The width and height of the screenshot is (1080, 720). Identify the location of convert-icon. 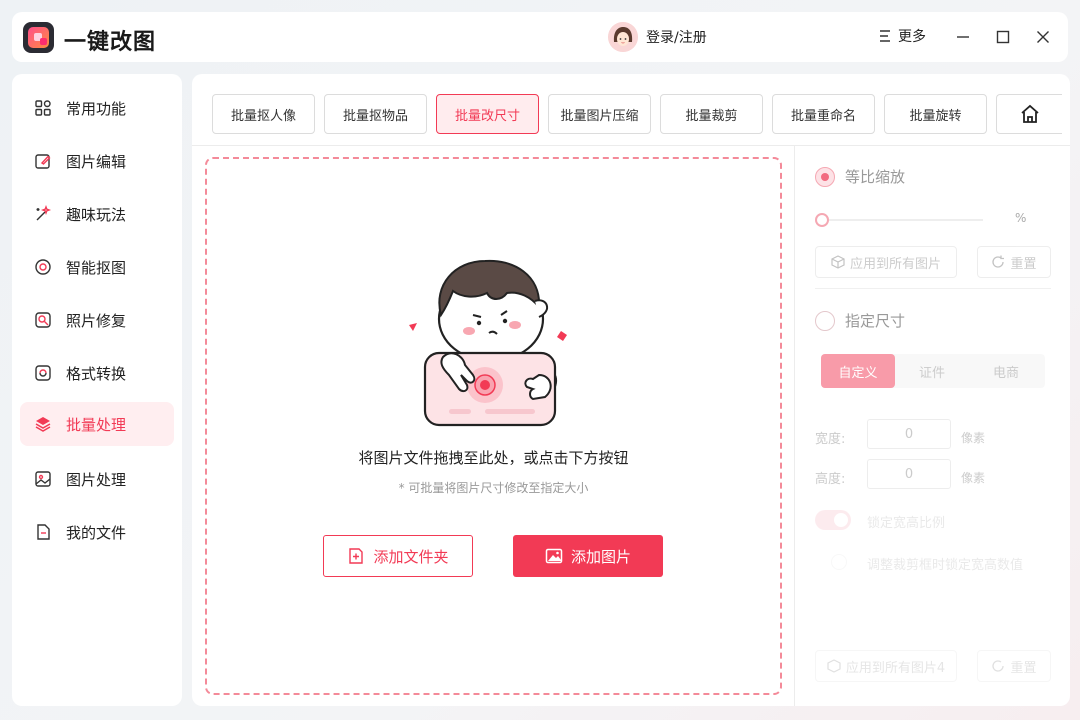
(43, 373).